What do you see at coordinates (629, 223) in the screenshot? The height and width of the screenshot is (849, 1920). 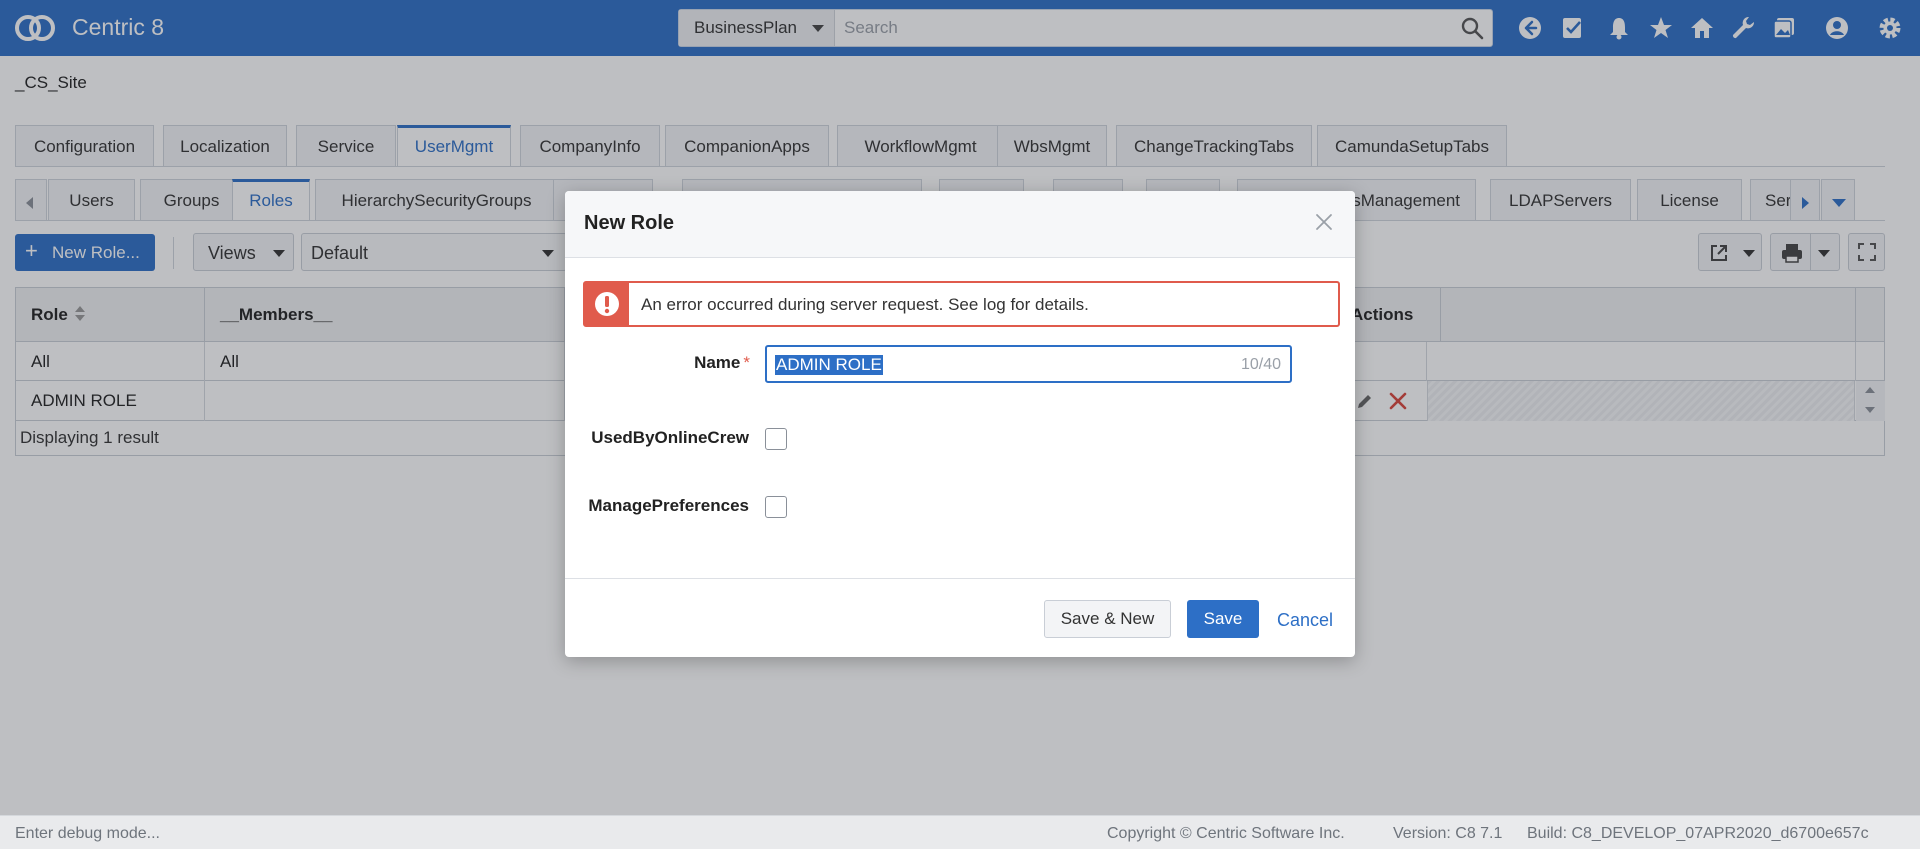 I see `dialog-title: New Role` at bounding box center [629, 223].